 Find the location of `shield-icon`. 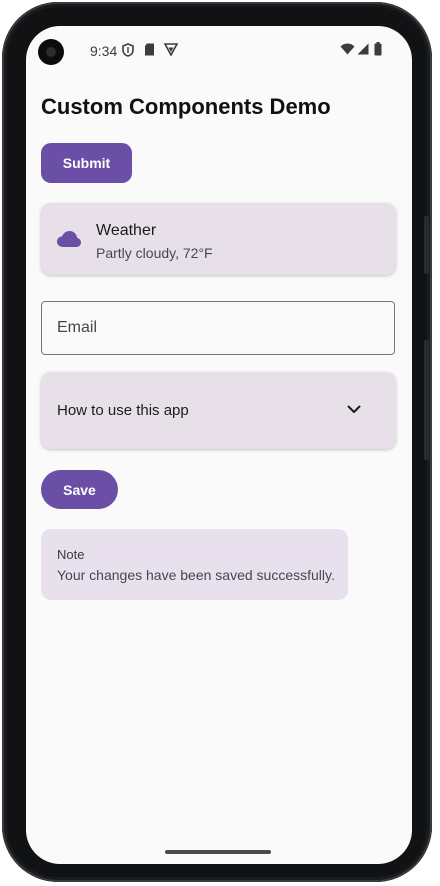

shield-icon is located at coordinates (128, 50).